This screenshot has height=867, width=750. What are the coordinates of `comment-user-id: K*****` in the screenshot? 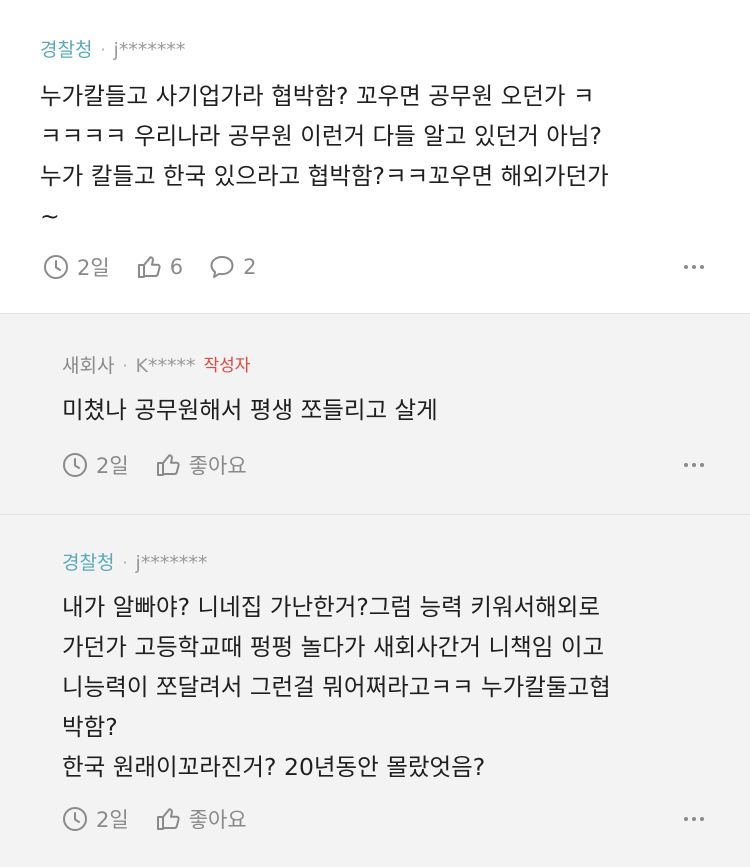 It's located at (165, 366).